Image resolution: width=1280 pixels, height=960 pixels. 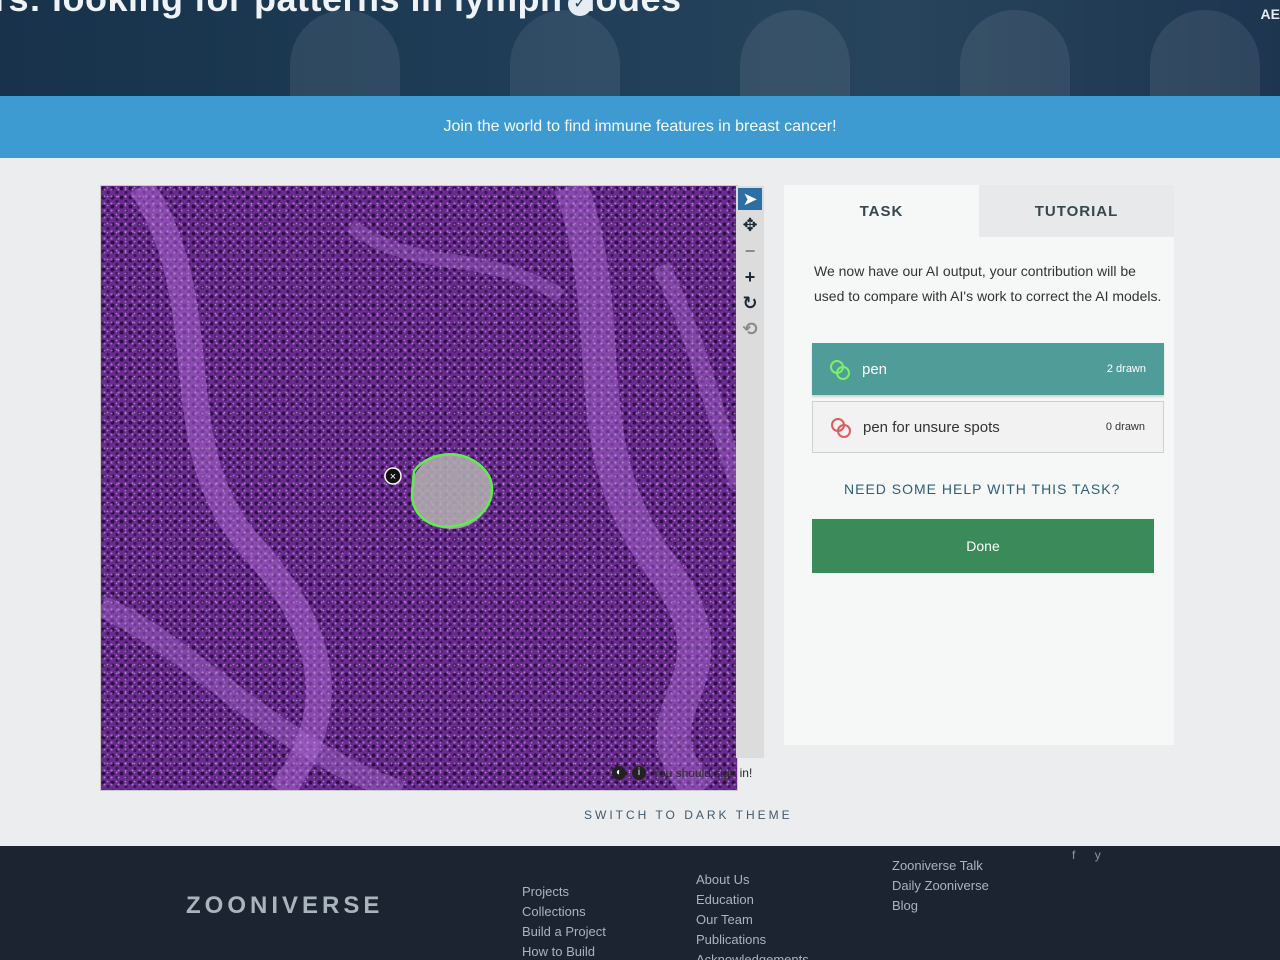 What do you see at coordinates (752, 955) in the screenshot?
I see `footer-link: Acknowledgements` at bounding box center [752, 955].